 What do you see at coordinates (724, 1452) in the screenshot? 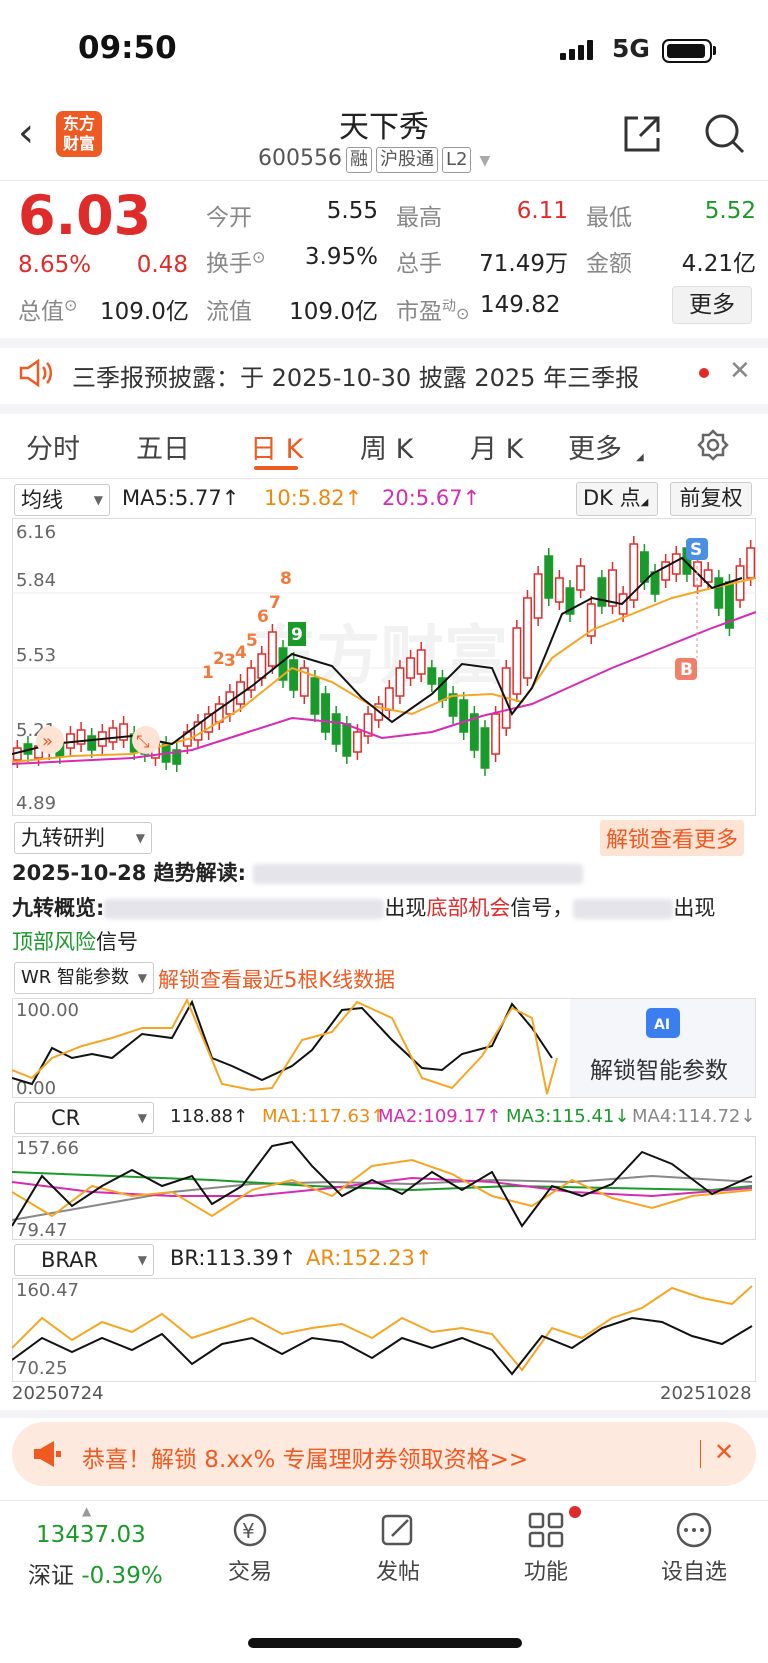
I see `promo-close-icon: ✕` at bounding box center [724, 1452].